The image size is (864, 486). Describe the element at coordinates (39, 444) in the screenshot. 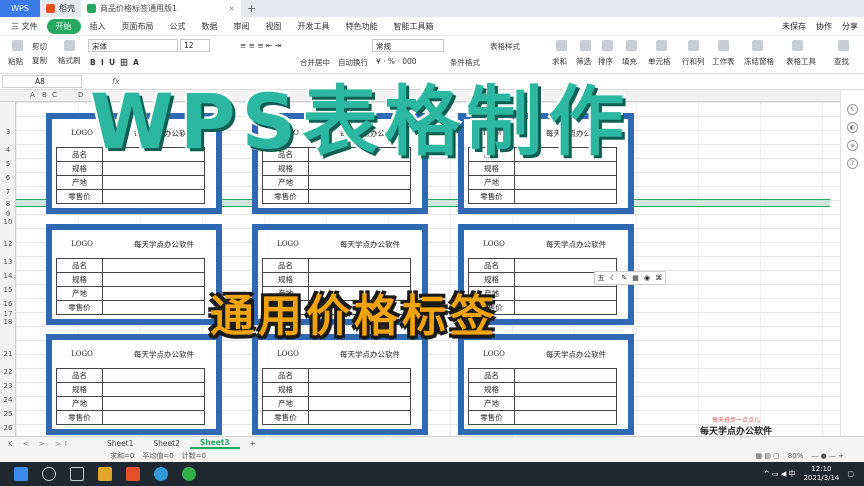

I see `sheet-nav-icons: K < > >I` at that location.